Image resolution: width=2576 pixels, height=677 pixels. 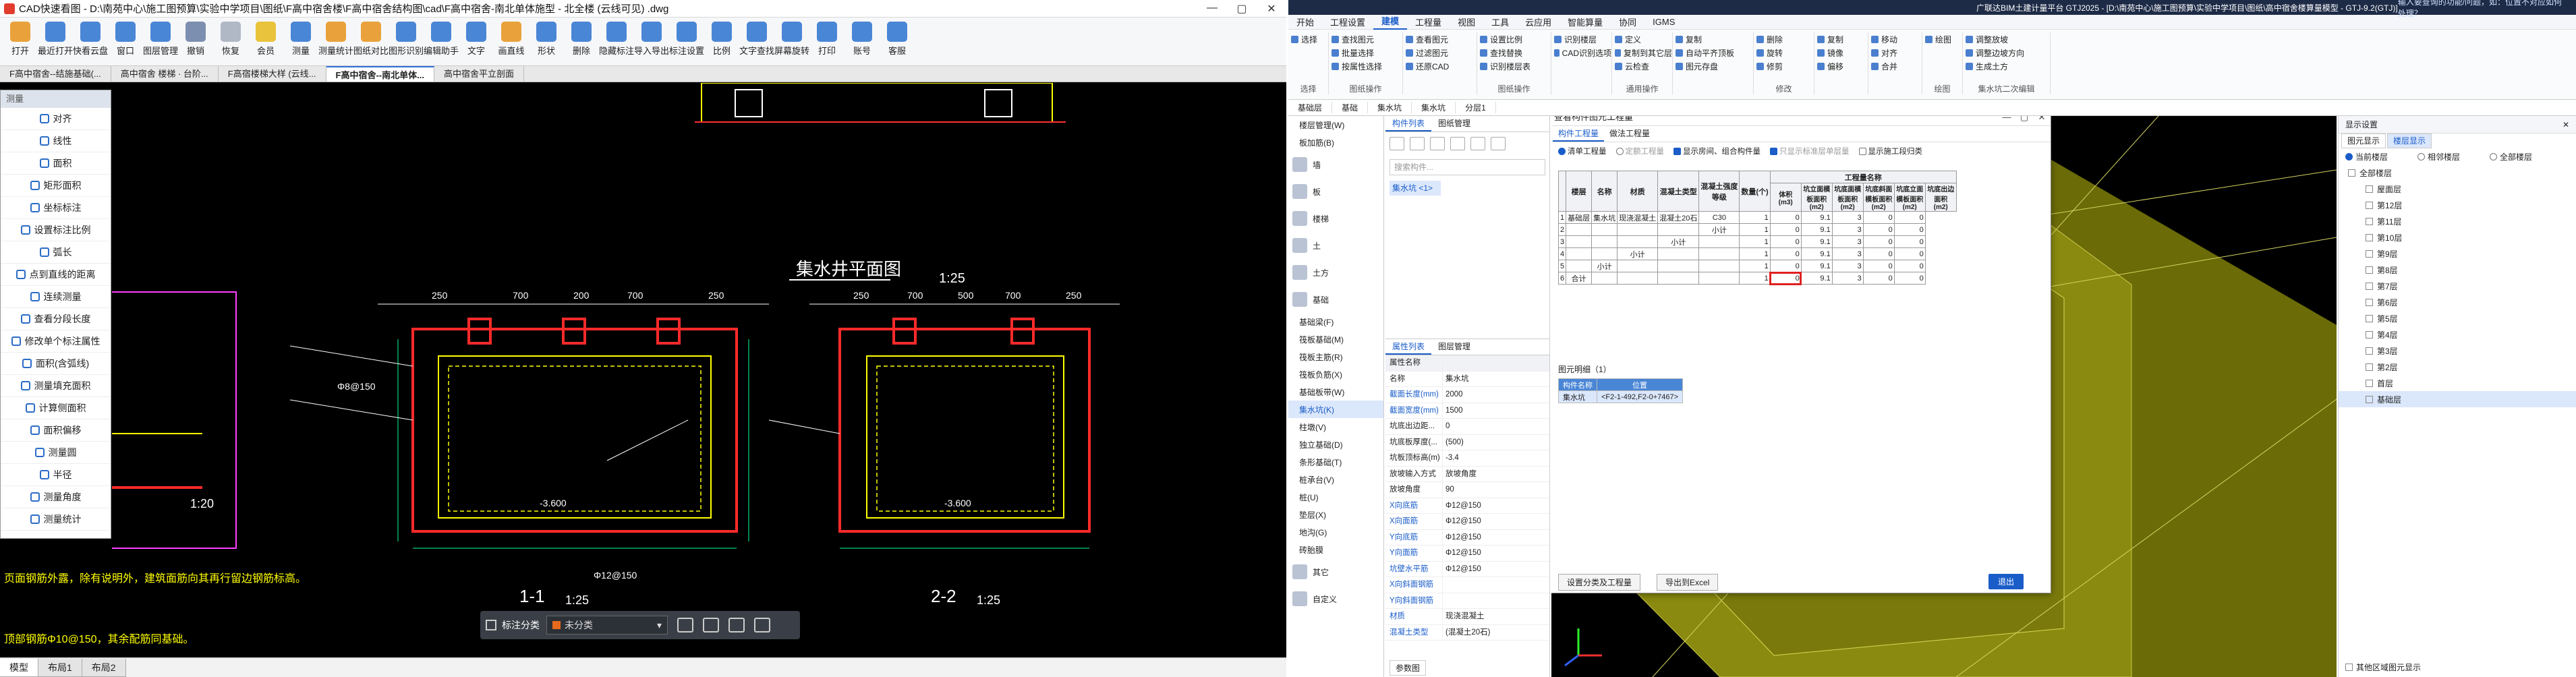 What do you see at coordinates (56, 386) in the screenshot?
I see `measure-item: 测量填充面积` at bounding box center [56, 386].